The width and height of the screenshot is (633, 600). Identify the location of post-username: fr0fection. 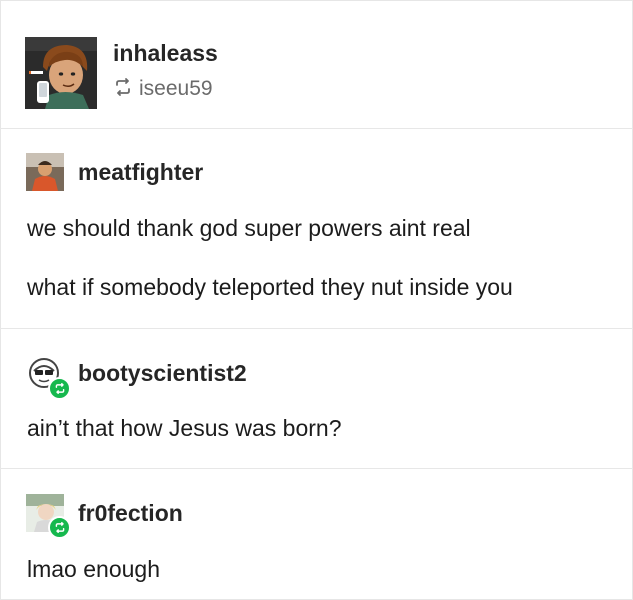
(130, 513).